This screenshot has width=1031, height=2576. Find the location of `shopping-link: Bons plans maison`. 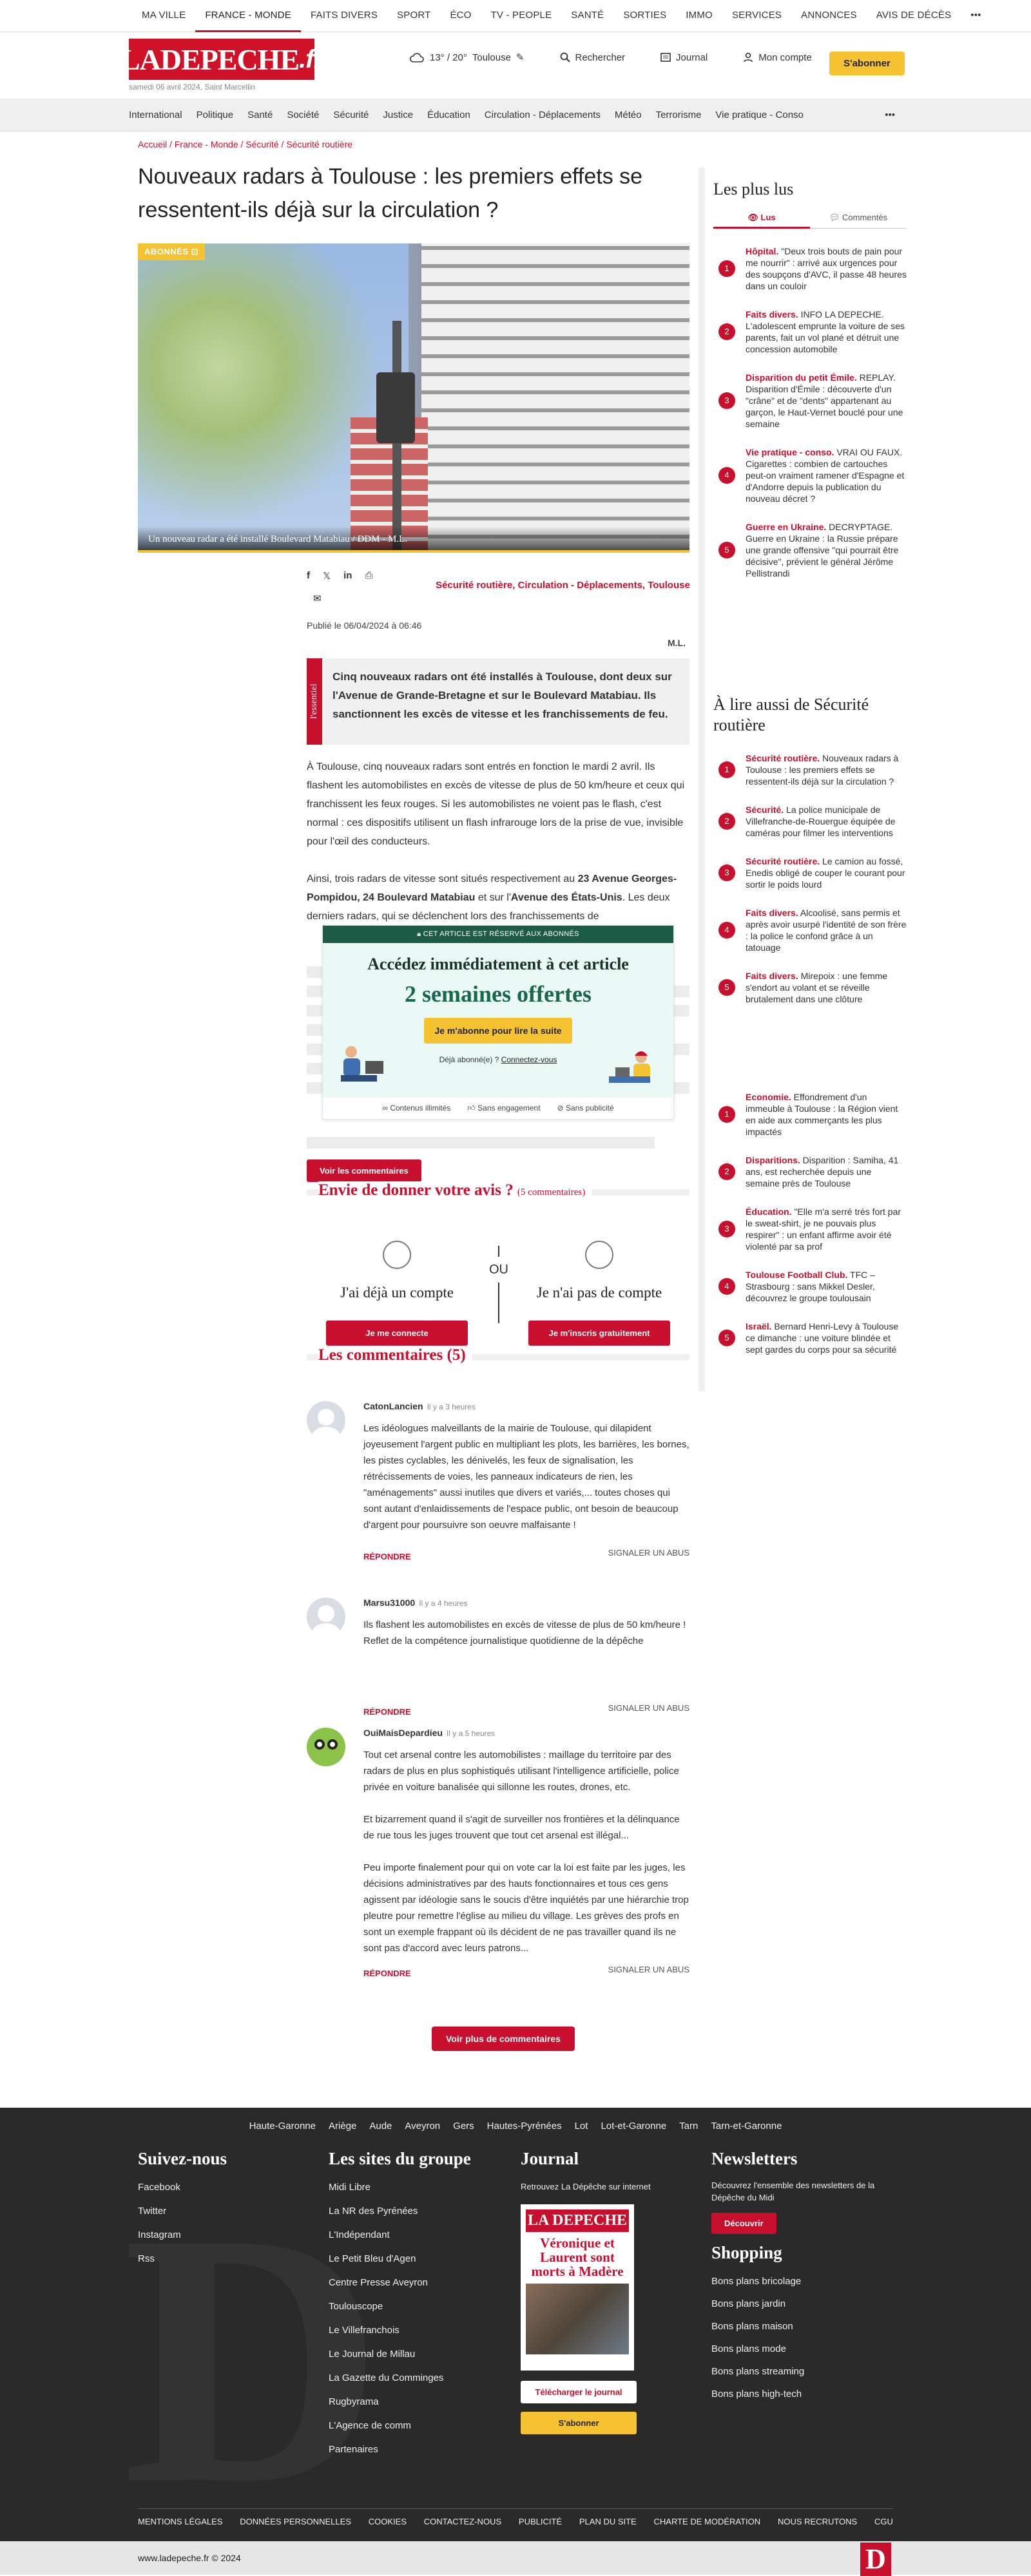

shopping-link: Bons plans maison is located at coordinates (801, 2326).